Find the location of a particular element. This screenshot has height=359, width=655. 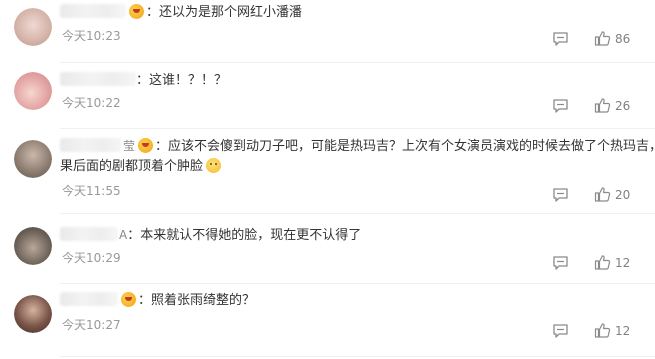

comment-actions: 26 is located at coordinates (565, 106).